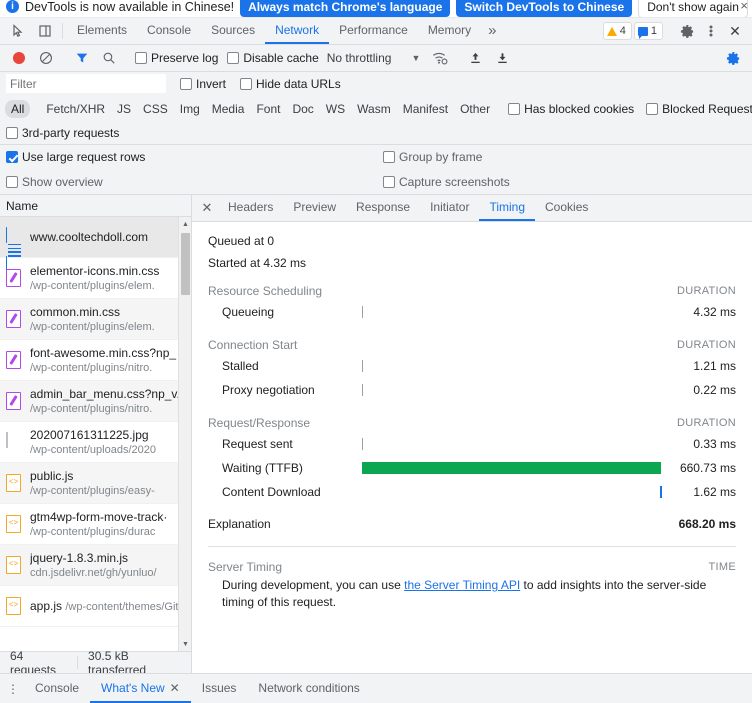  What do you see at coordinates (89, 237) in the screenshot?
I see `request-text: www.cooltechdoll.com` at bounding box center [89, 237].